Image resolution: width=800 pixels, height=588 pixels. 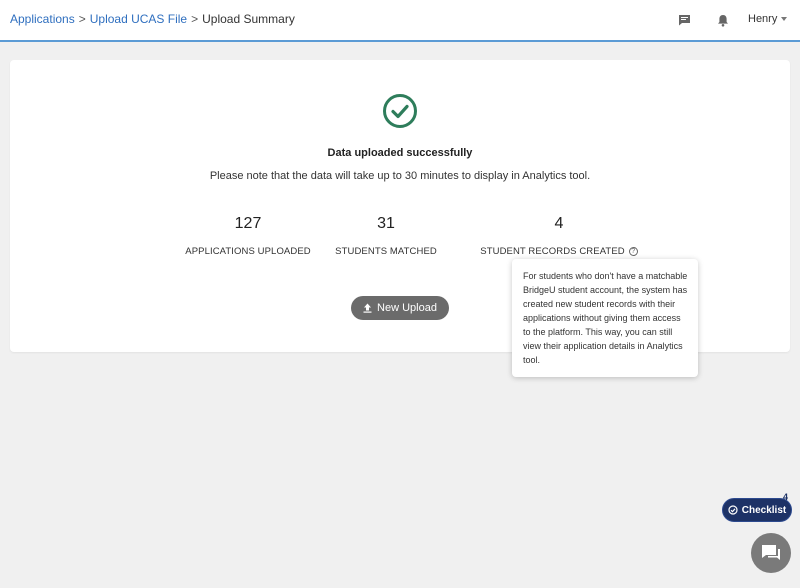 I want to click on user-menu: Henry, so click(x=768, y=19).